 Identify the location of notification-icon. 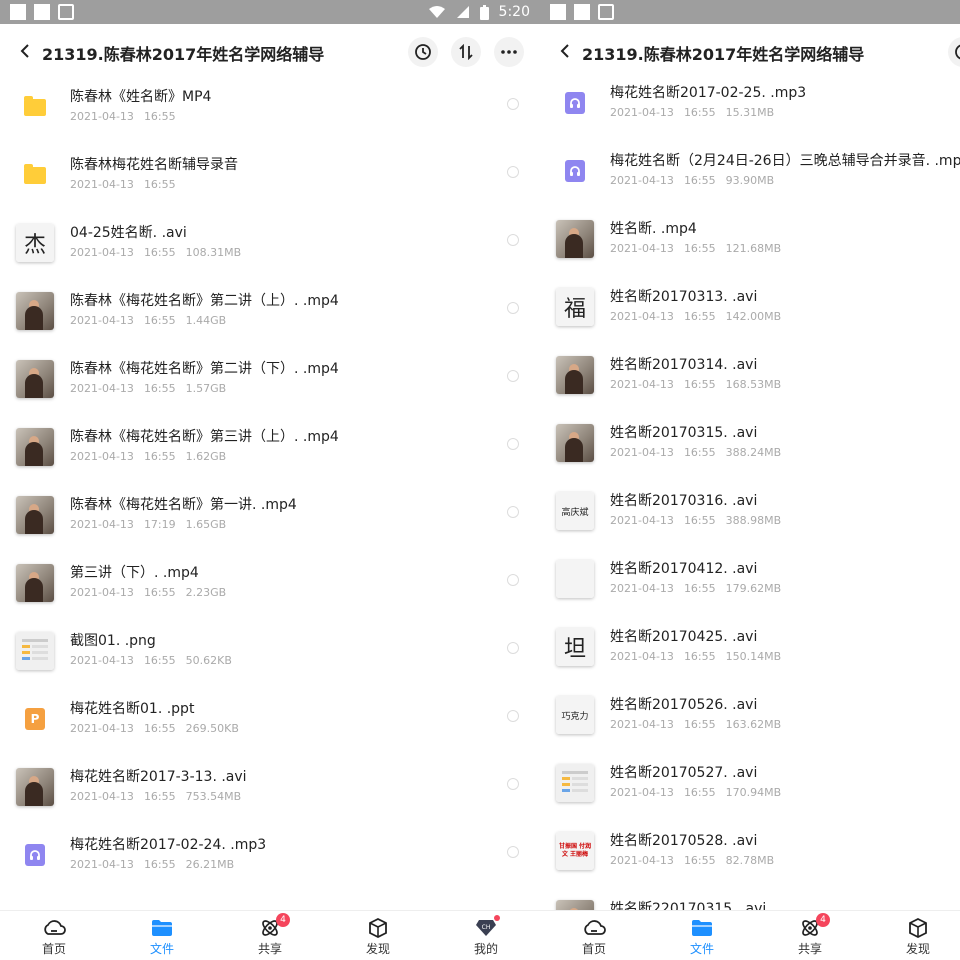
(42, 12).